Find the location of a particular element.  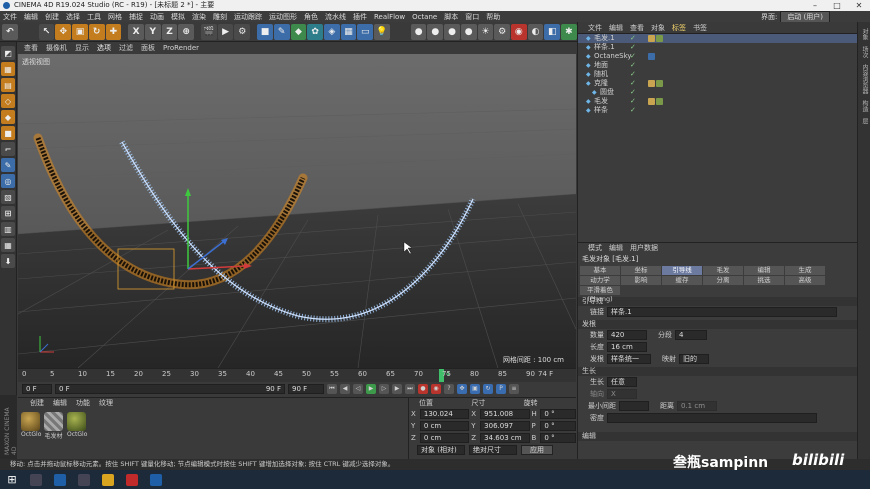

octane-settings-icon: ⚙ is located at coordinates (502, 31).